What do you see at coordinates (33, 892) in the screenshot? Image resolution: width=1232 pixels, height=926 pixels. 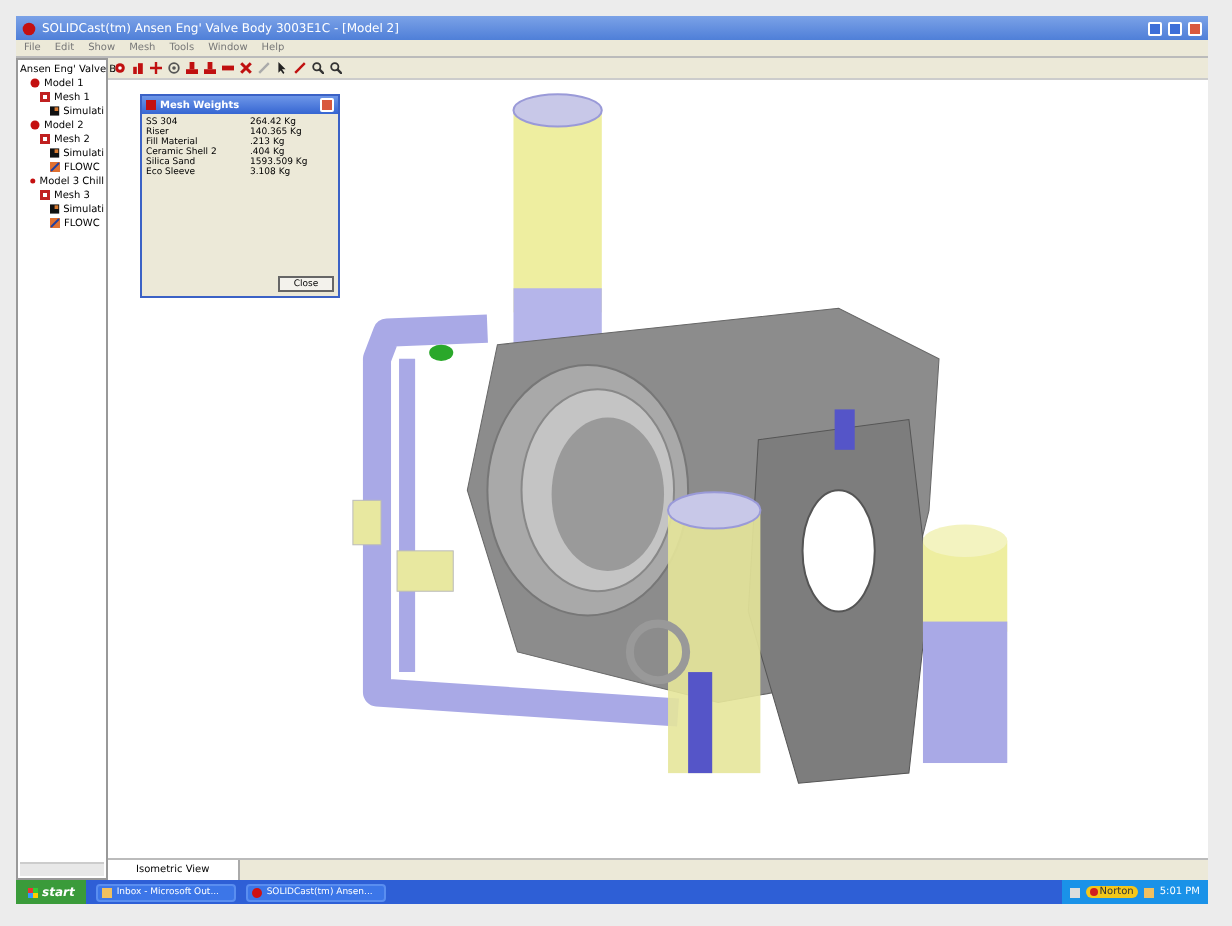 I see `windows-flag-icon` at bounding box center [33, 892].